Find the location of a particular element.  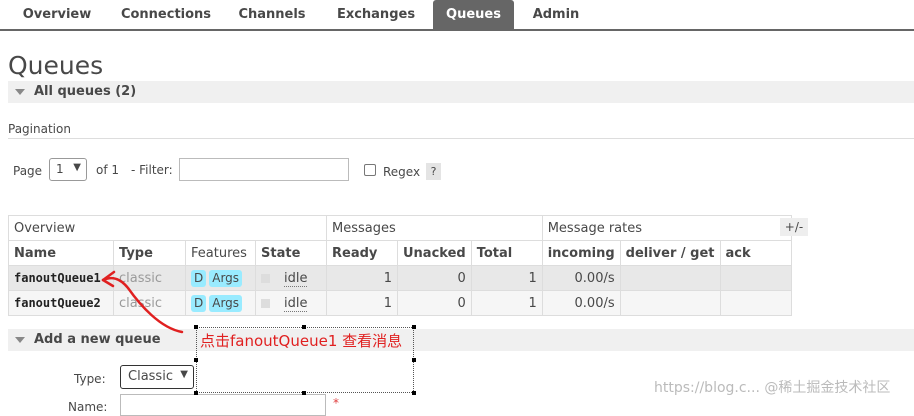

annotation-text: 点击fanoutQueue1 查看消息 is located at coordinates (301, 341).